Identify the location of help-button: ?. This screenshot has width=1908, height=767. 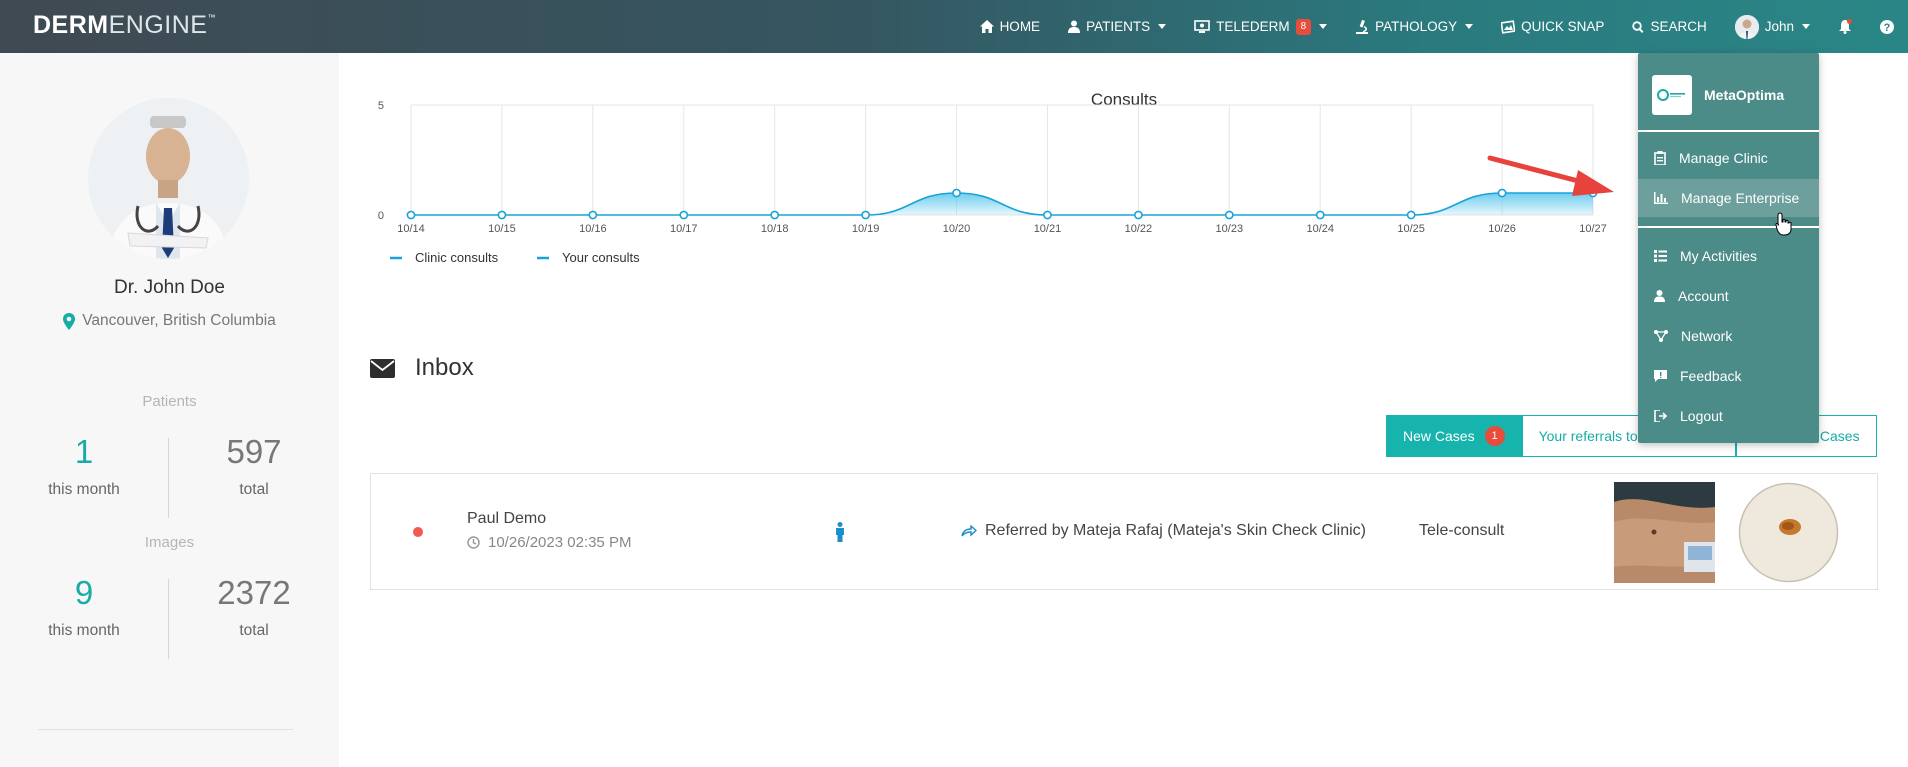
(1887, 26).